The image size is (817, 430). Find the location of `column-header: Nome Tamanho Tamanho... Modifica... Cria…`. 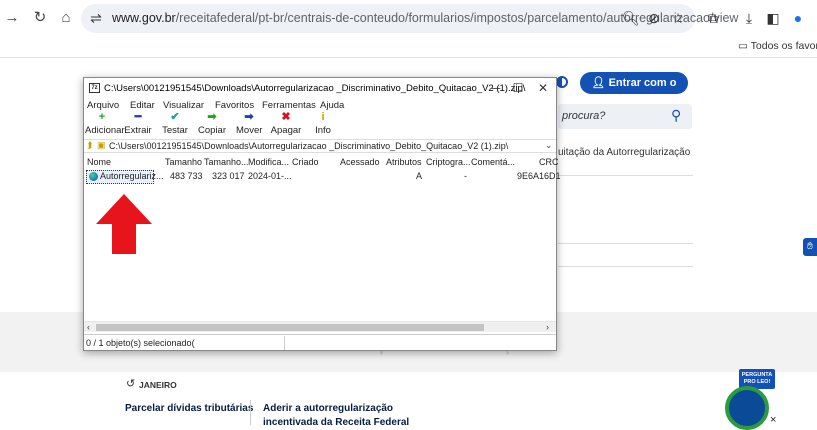

column-header: Nome Tamanho Tamanho... Modifica... Cria… is located at coordinates (321, 162).